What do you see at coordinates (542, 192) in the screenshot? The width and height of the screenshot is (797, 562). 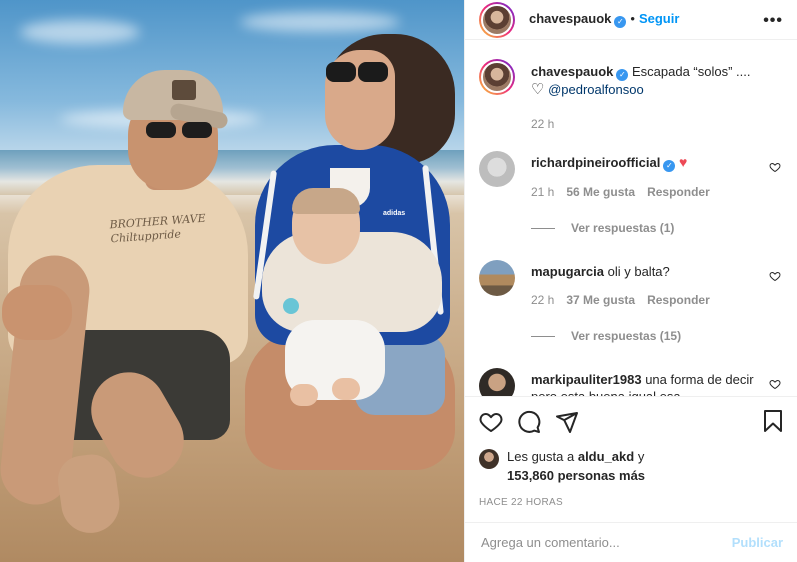 I see `comment-time: 21 h` at bounding box center [542, 192].